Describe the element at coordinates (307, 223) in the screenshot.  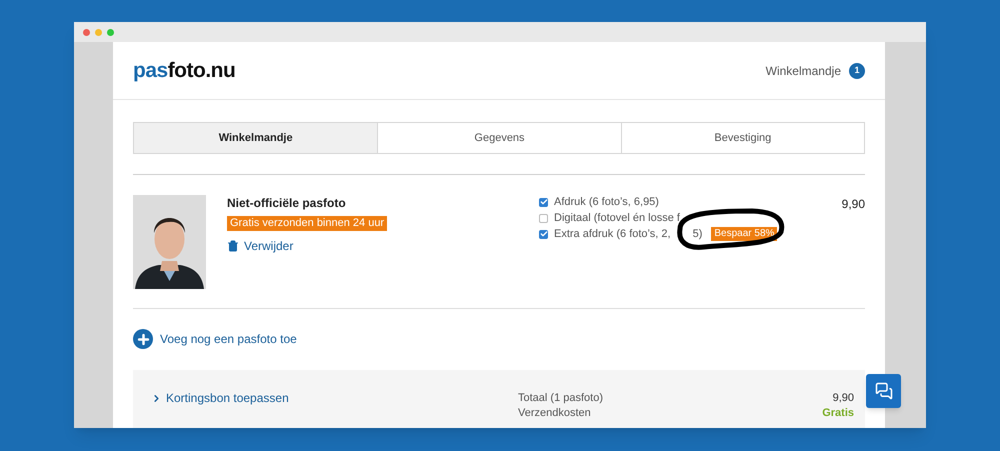
I see `shipping-badge: Gratis verzonden binnen 24 uur` at that location.